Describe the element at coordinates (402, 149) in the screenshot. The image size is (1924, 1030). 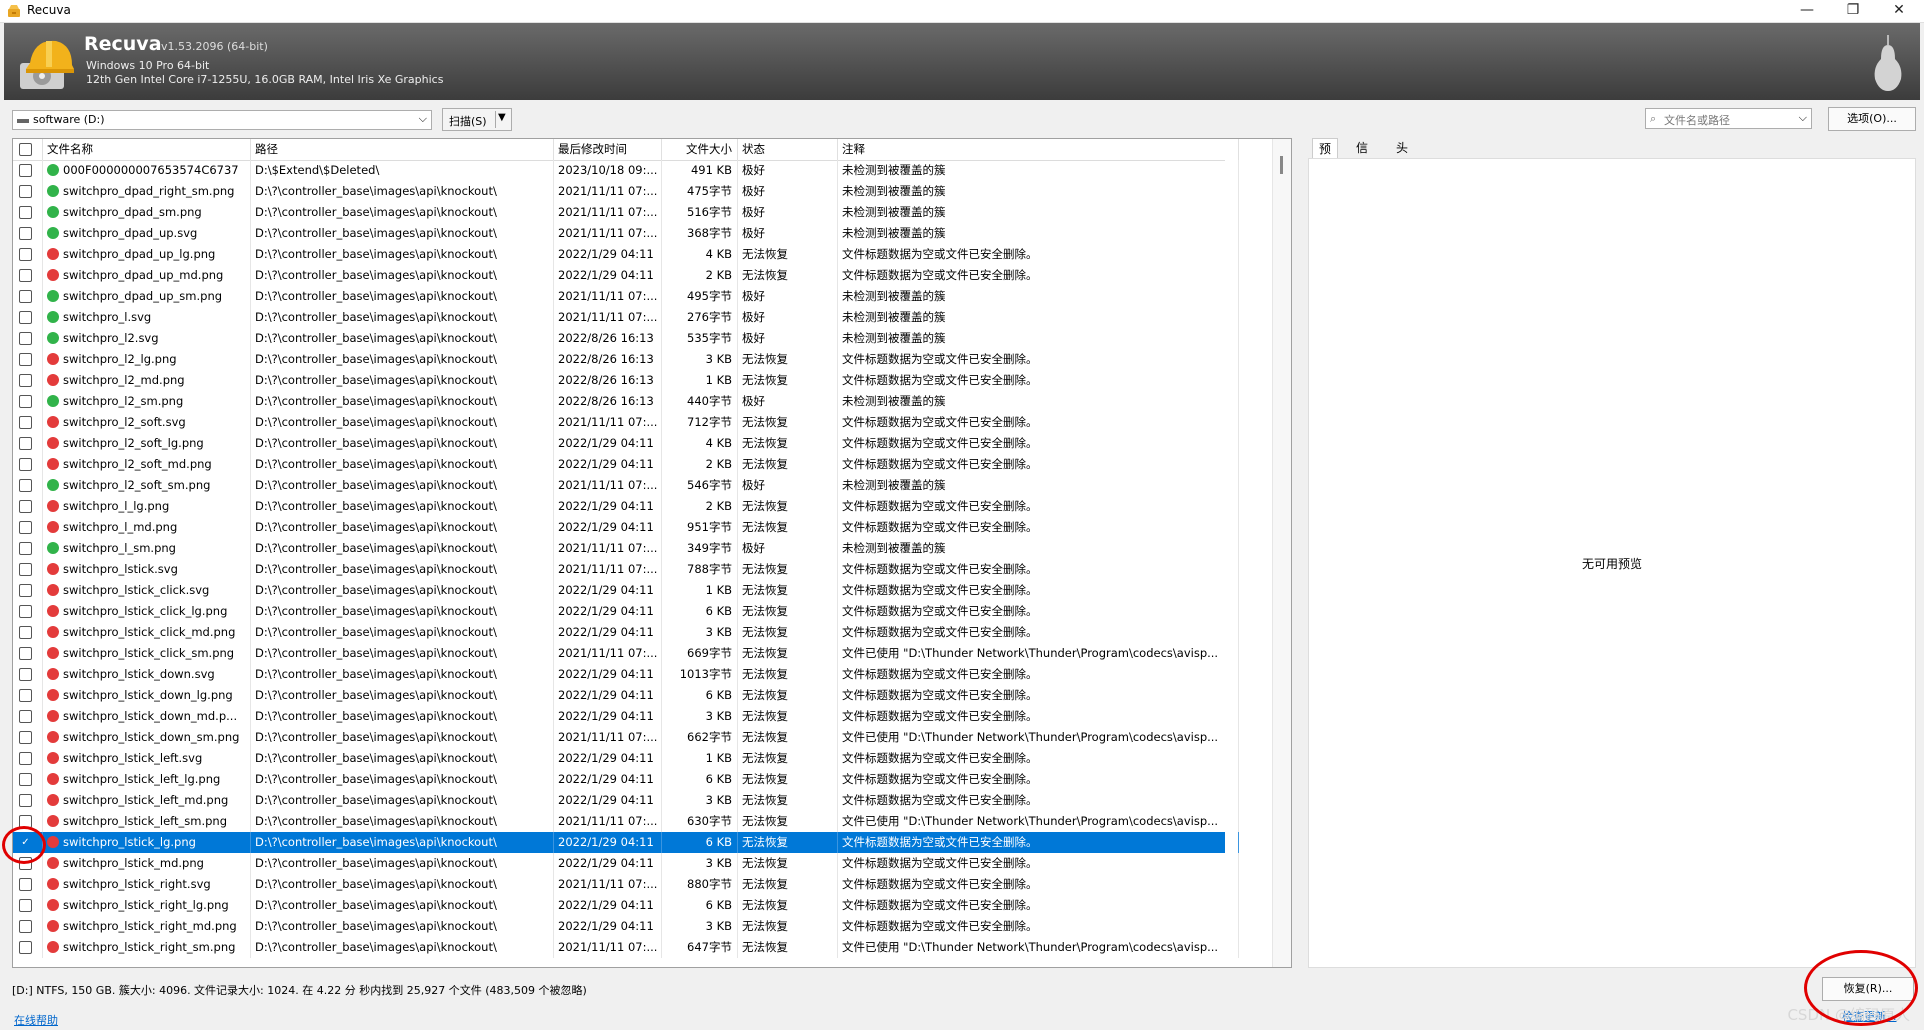
I see `column-header-path: 路径` at that location.